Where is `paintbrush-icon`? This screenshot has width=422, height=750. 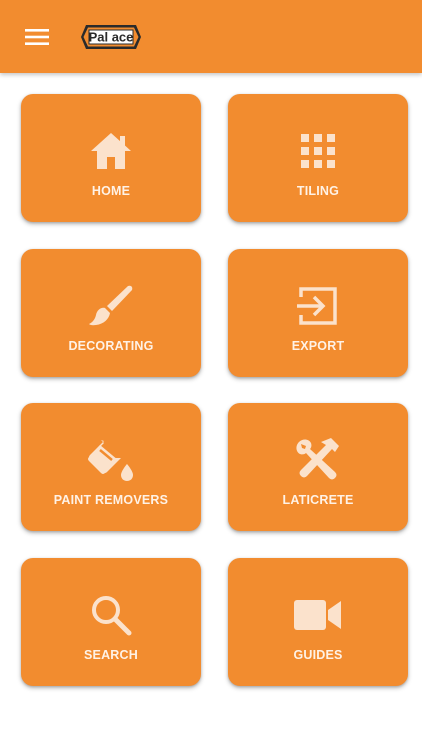 paintbrush-icon is located at coordinates (111, 305).